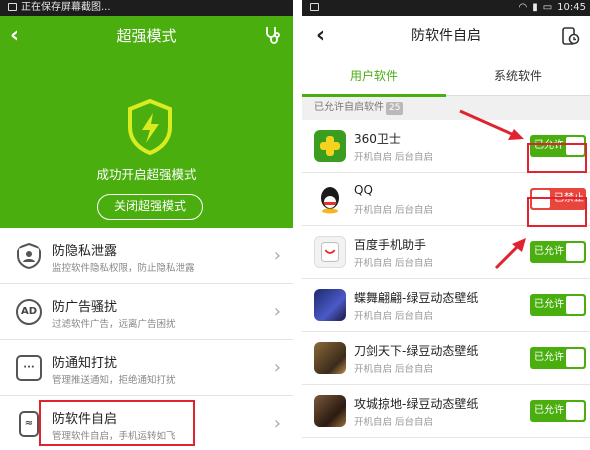 This screenshot has height=450, width=590. Describe the element at coordinates (446, 108) in the screenshot. I see `section-header: 已允许自启软件 25` at that location.